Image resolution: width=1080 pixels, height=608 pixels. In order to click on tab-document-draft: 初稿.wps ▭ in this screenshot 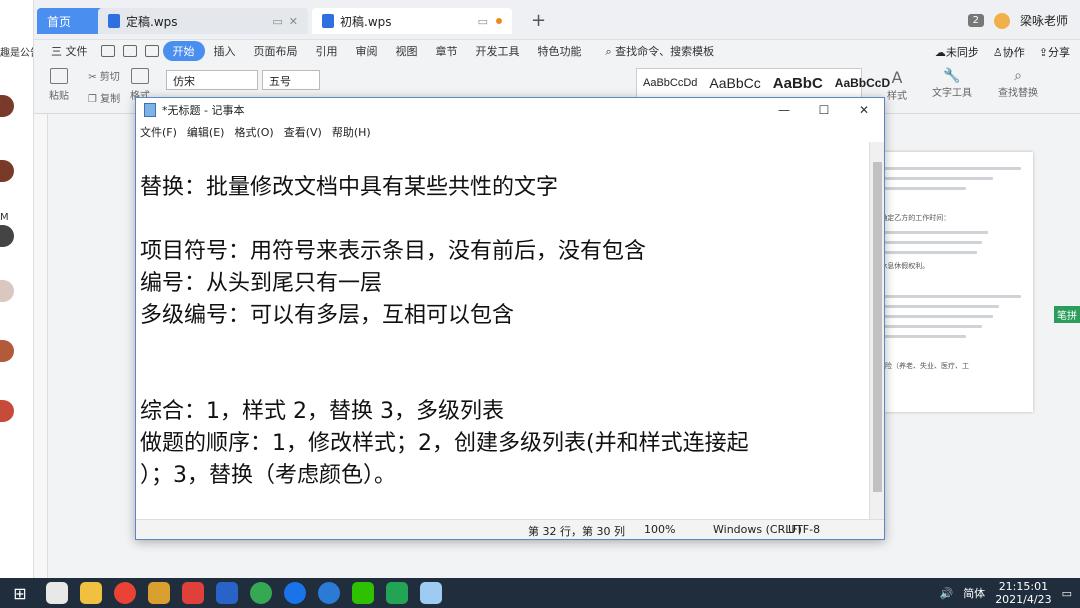, I will do `click(412, 21)`.